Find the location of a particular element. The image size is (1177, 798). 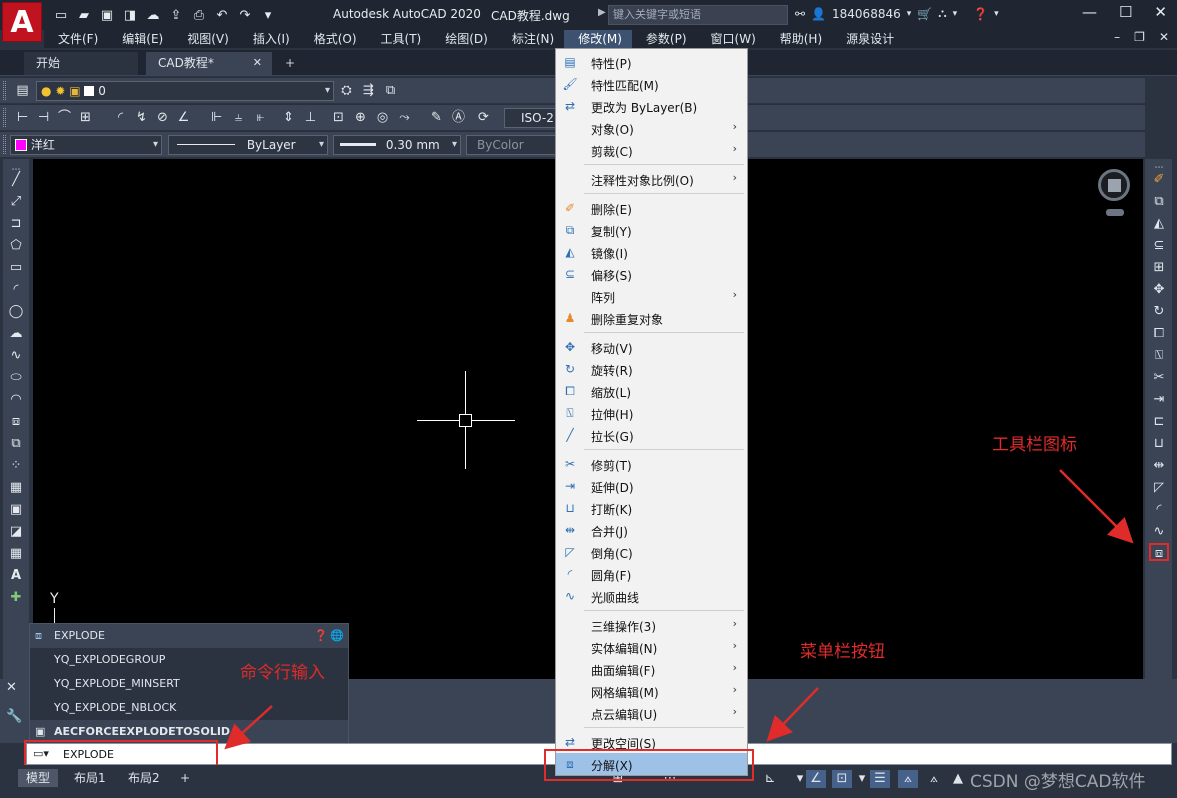

menu-item-chamfer: ◸ 倒角(C) is located at coordinates (651, 552).